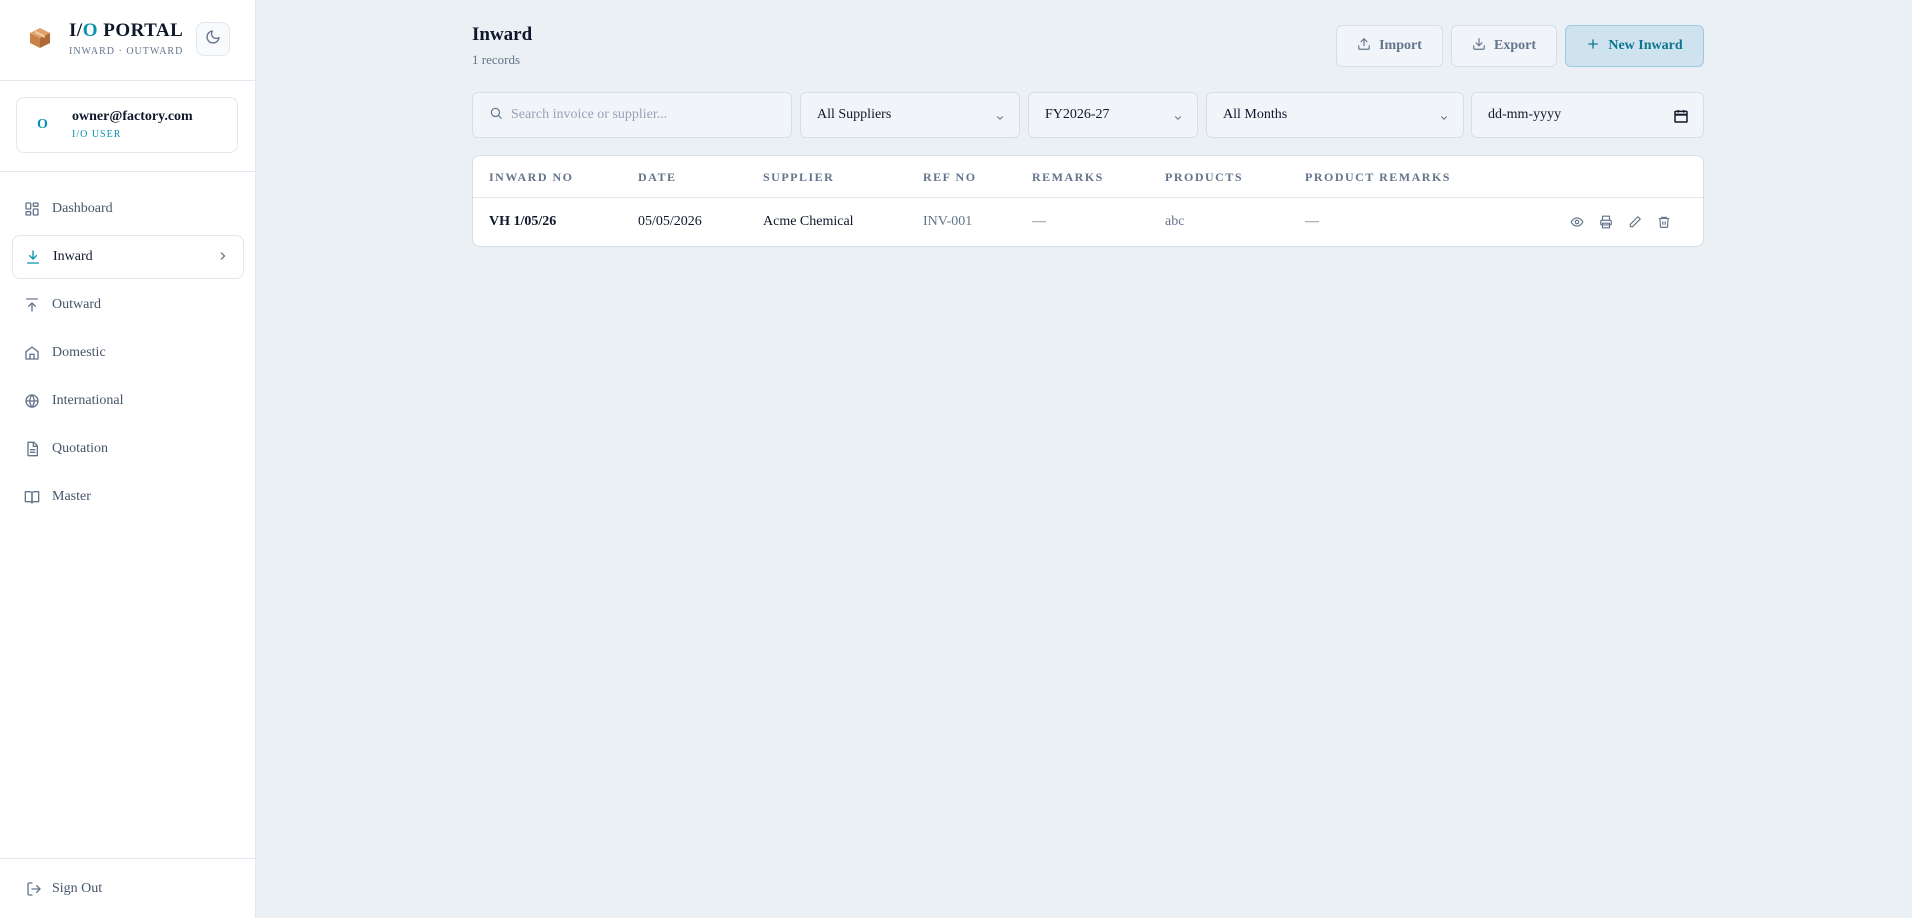 This screenshot has width=1912, height=918. I want to click on export-button: Export, so click(1504, 46).